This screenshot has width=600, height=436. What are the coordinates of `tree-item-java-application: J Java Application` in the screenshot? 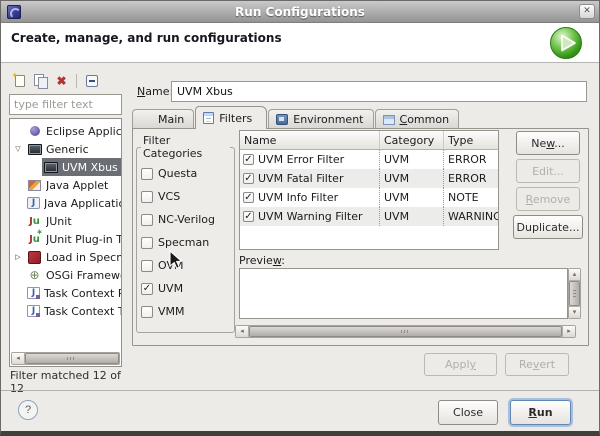 It's located at (65, 203).